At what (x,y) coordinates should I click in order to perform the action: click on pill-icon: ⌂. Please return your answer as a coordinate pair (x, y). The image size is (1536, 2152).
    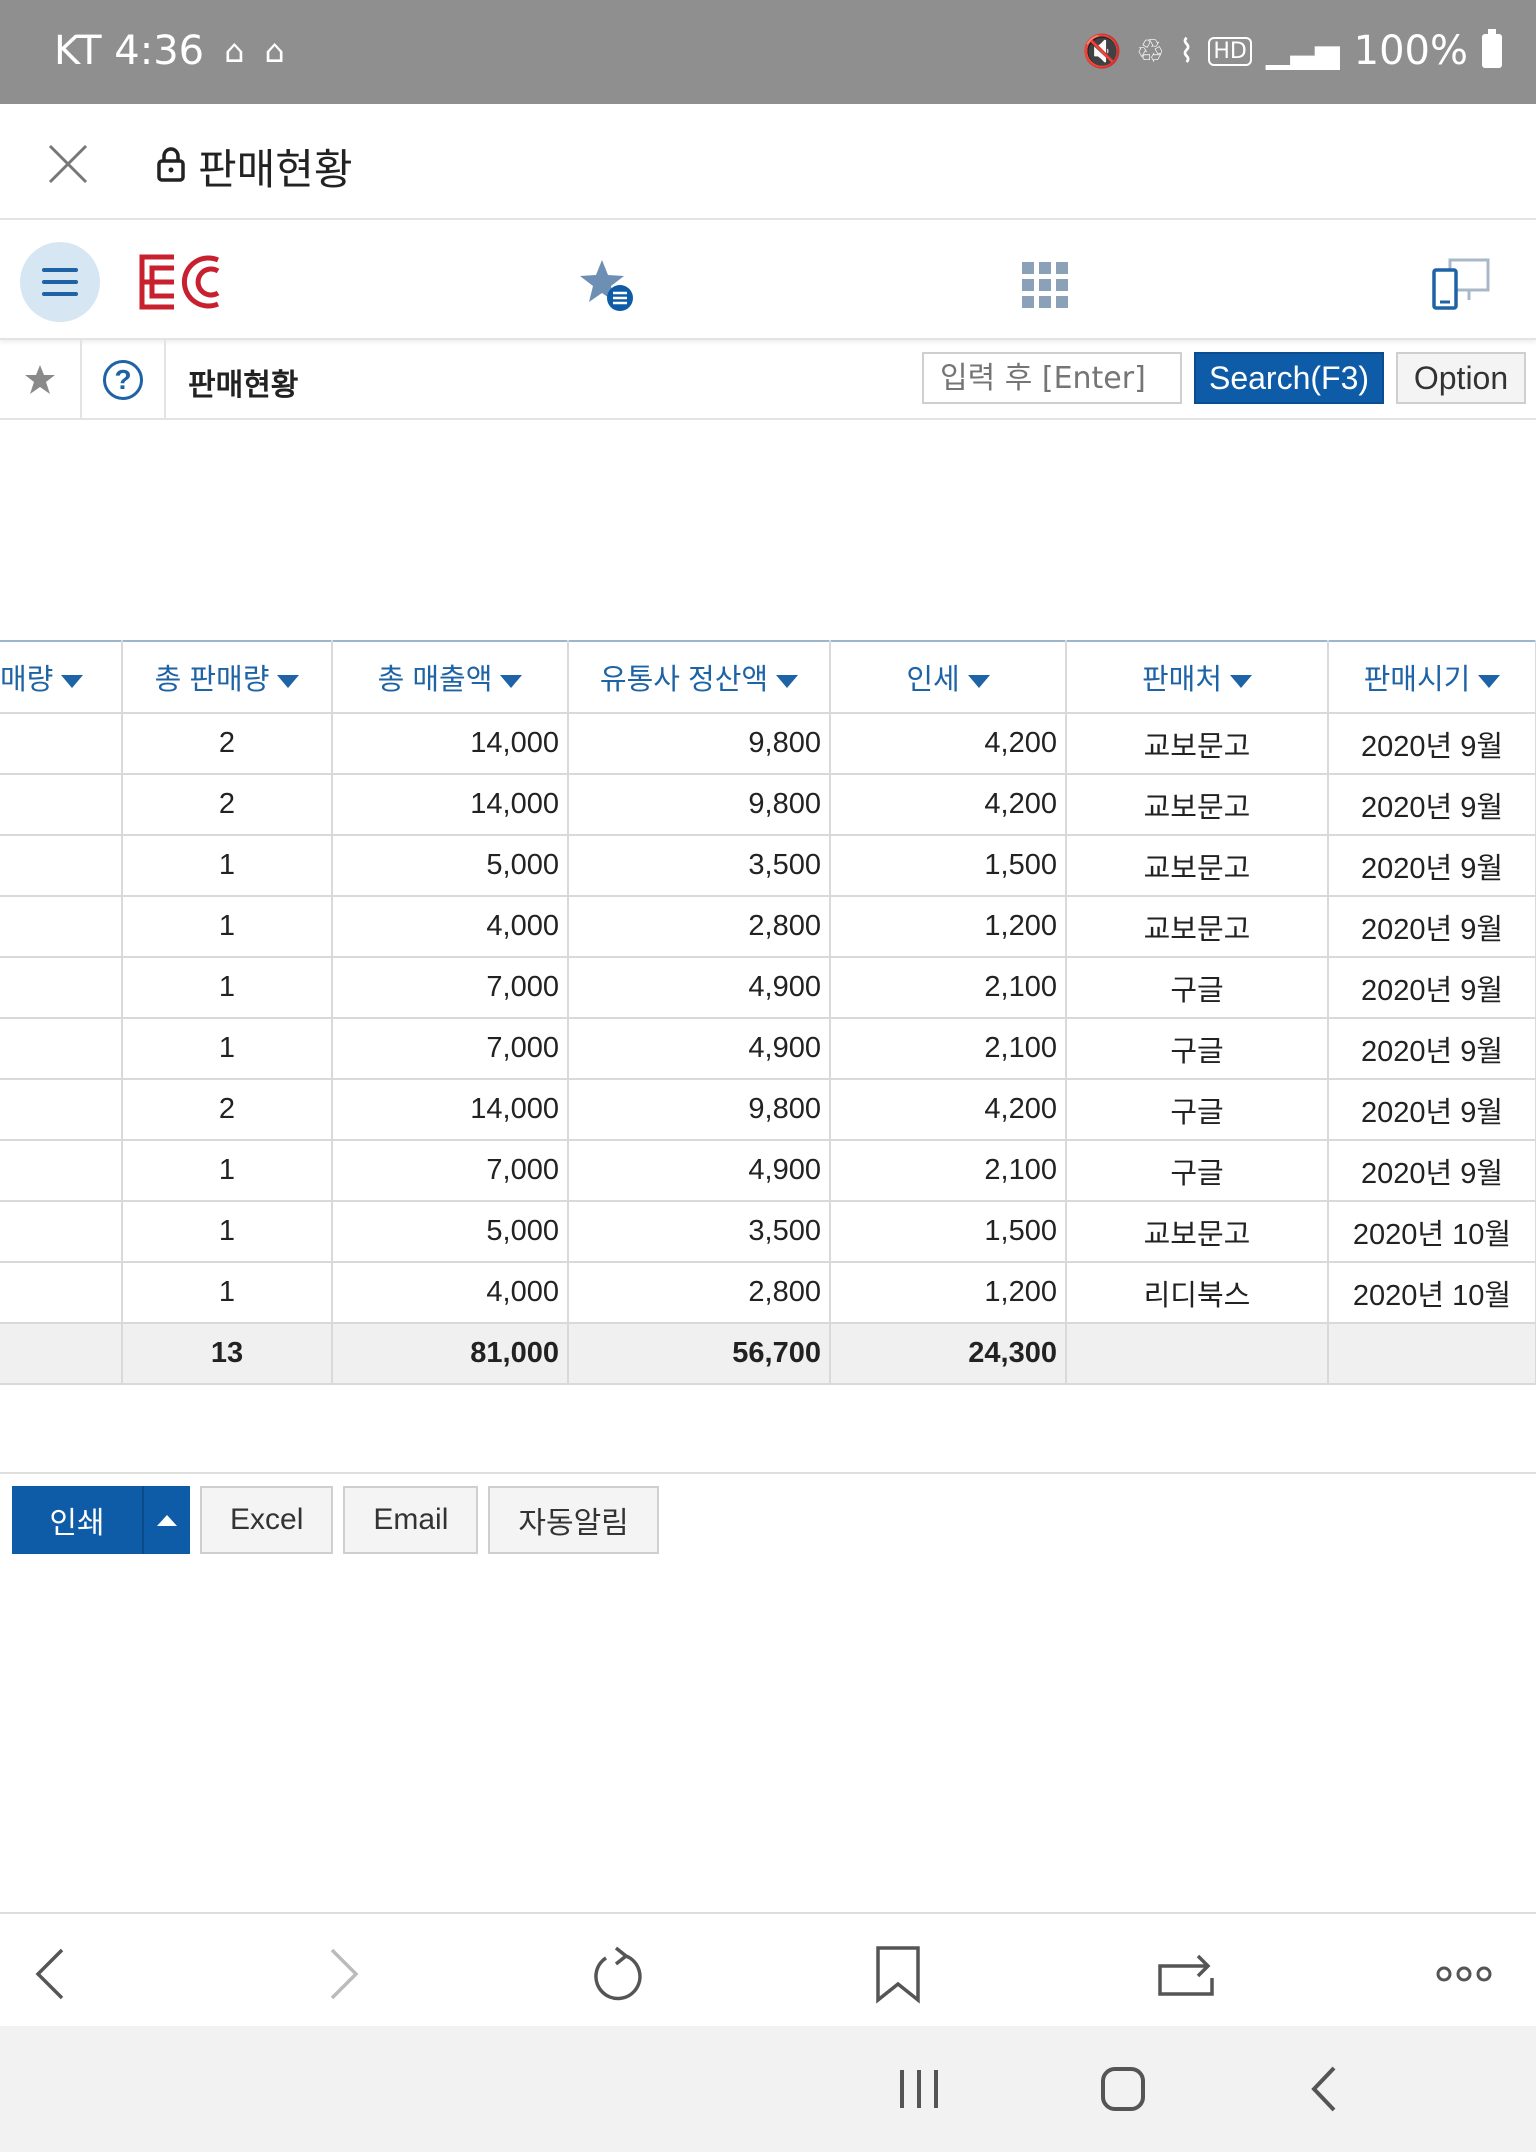
    Looking at the image, I should click on (234, 51).